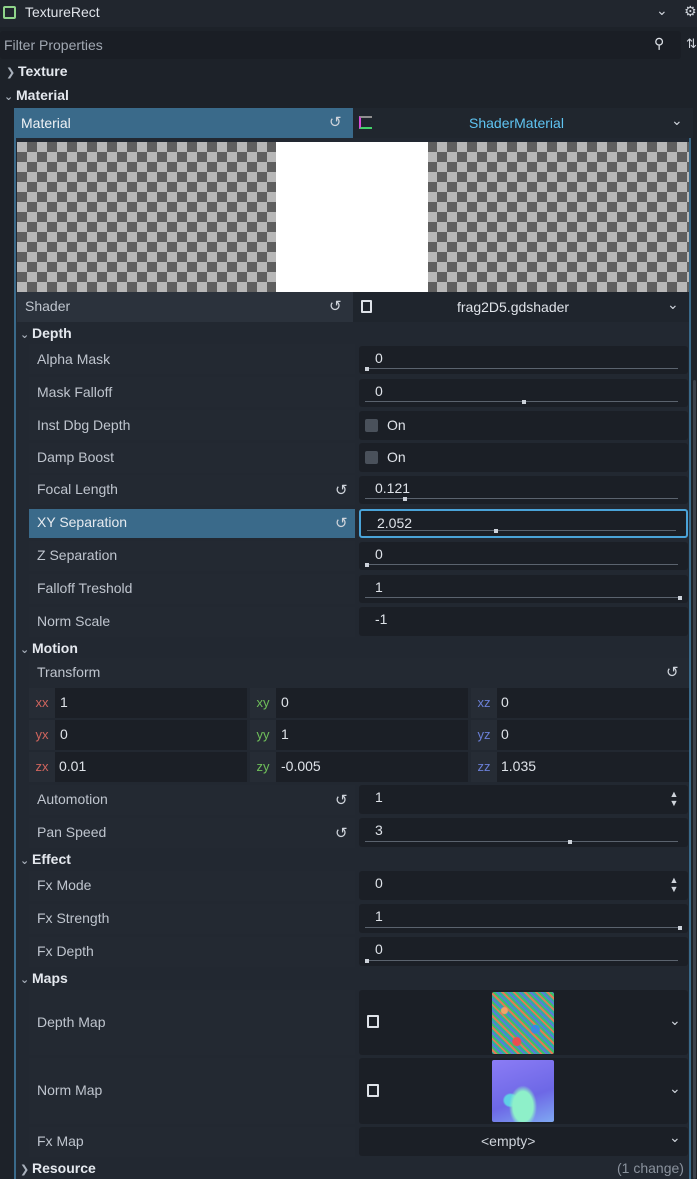  What do you see at coordinates (523, 885) in the screenshot?
I see `fx-mode-spinbox: 0 ▲ ▼` at bounding box center [523, 885].